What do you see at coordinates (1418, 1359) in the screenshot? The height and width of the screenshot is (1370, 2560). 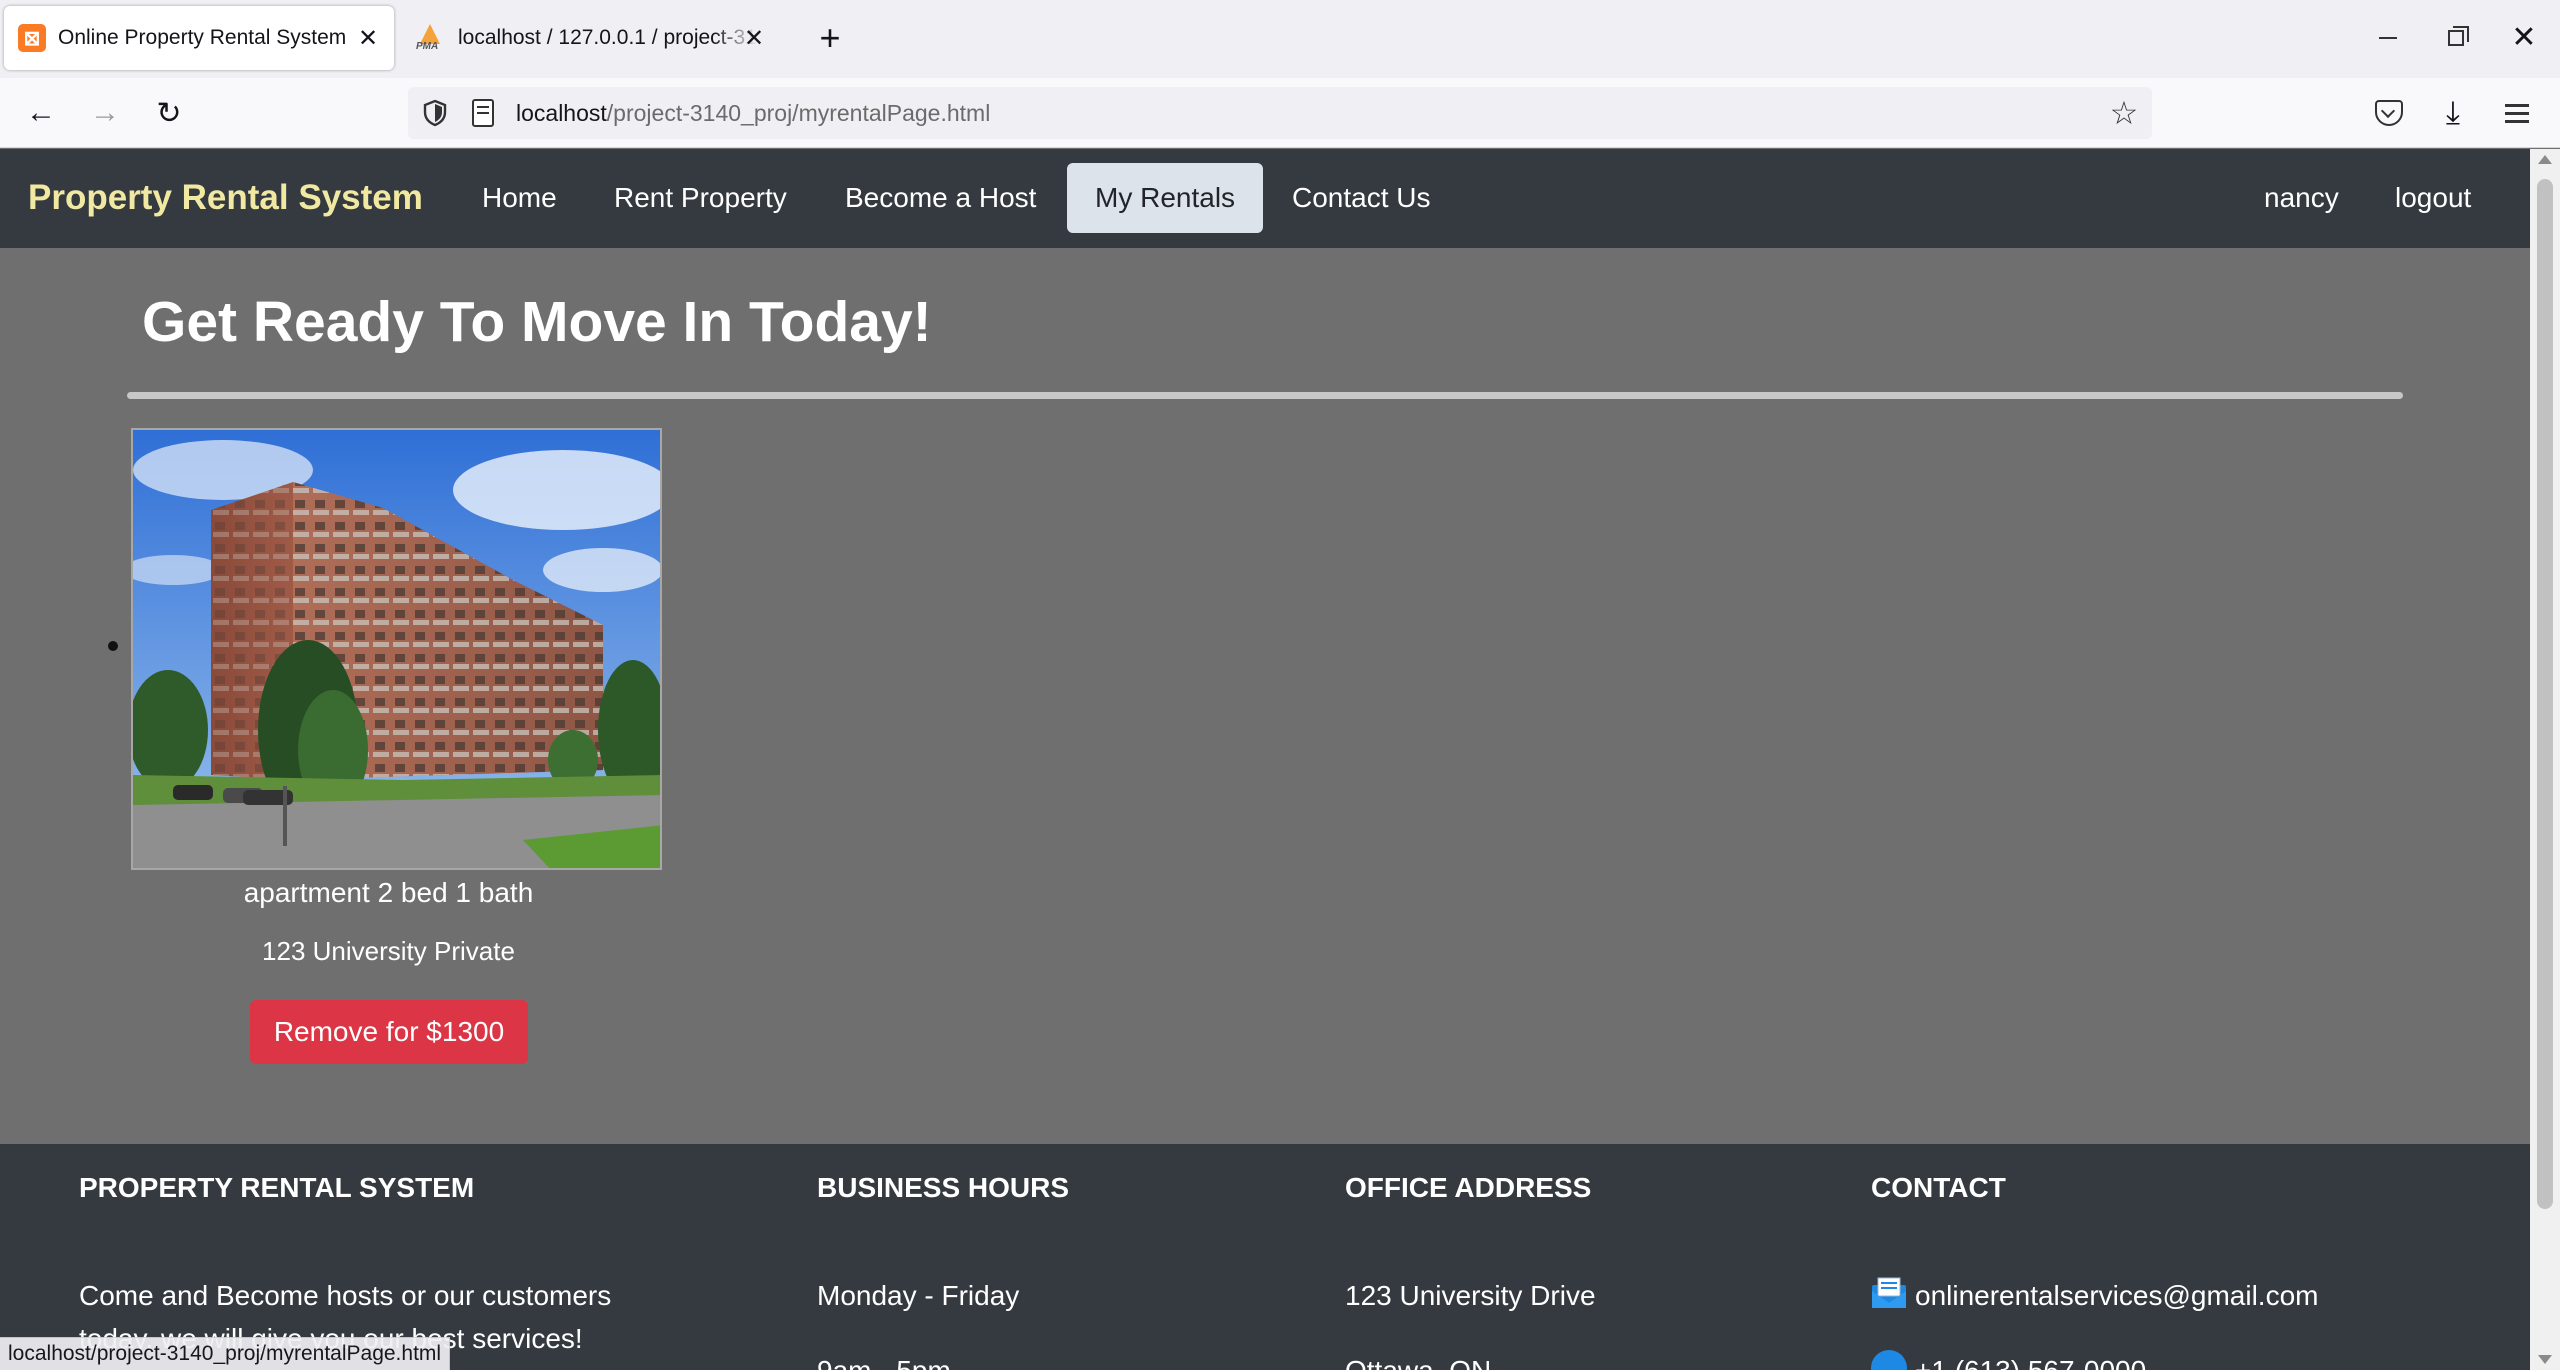 I see `footer-address-city: Ottawa, ON` at bounding box center [1418, 1359].